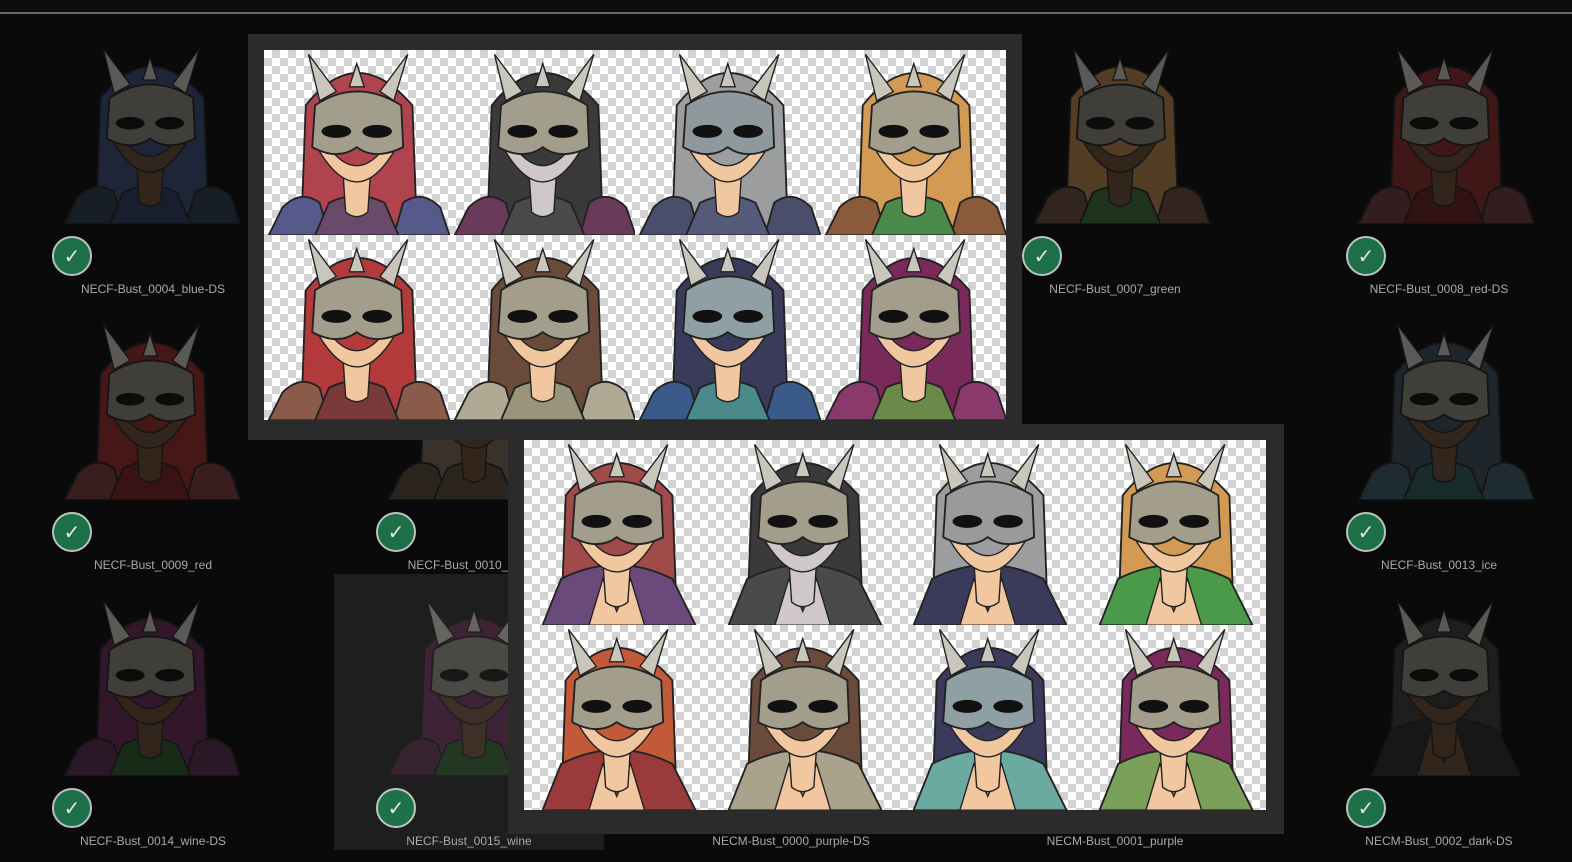 Image resolution: width=1572 pixels, height=862 pixels. What do you see at coordinates (153, 565) in the screenshot?
I see `file-name-label: NECF-Bust_0009_red` at bounding box center [153, 565].